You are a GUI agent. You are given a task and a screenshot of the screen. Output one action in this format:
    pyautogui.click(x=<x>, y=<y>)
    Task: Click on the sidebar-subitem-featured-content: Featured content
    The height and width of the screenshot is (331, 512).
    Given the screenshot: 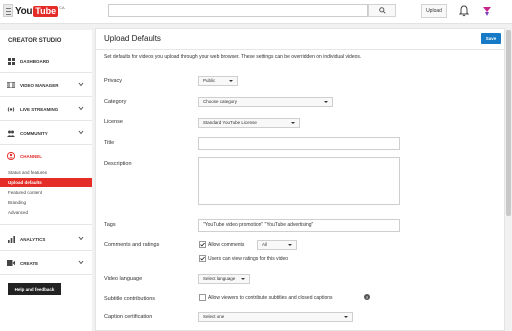 What is the action you would take?
    pyautogui.click(x=46, y=192)
    